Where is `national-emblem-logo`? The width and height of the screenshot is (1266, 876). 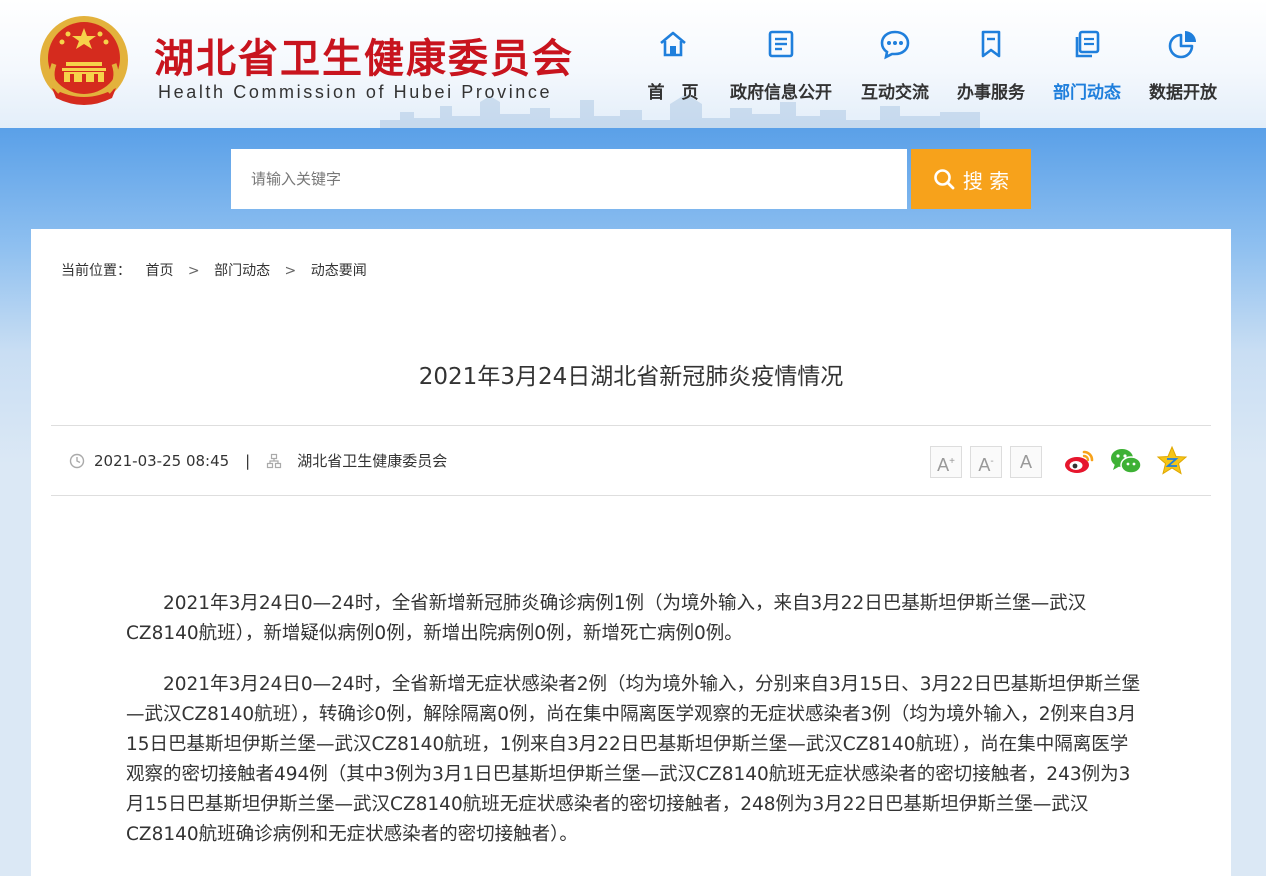
national-emblem-logo is located at coordinates (84, 60).